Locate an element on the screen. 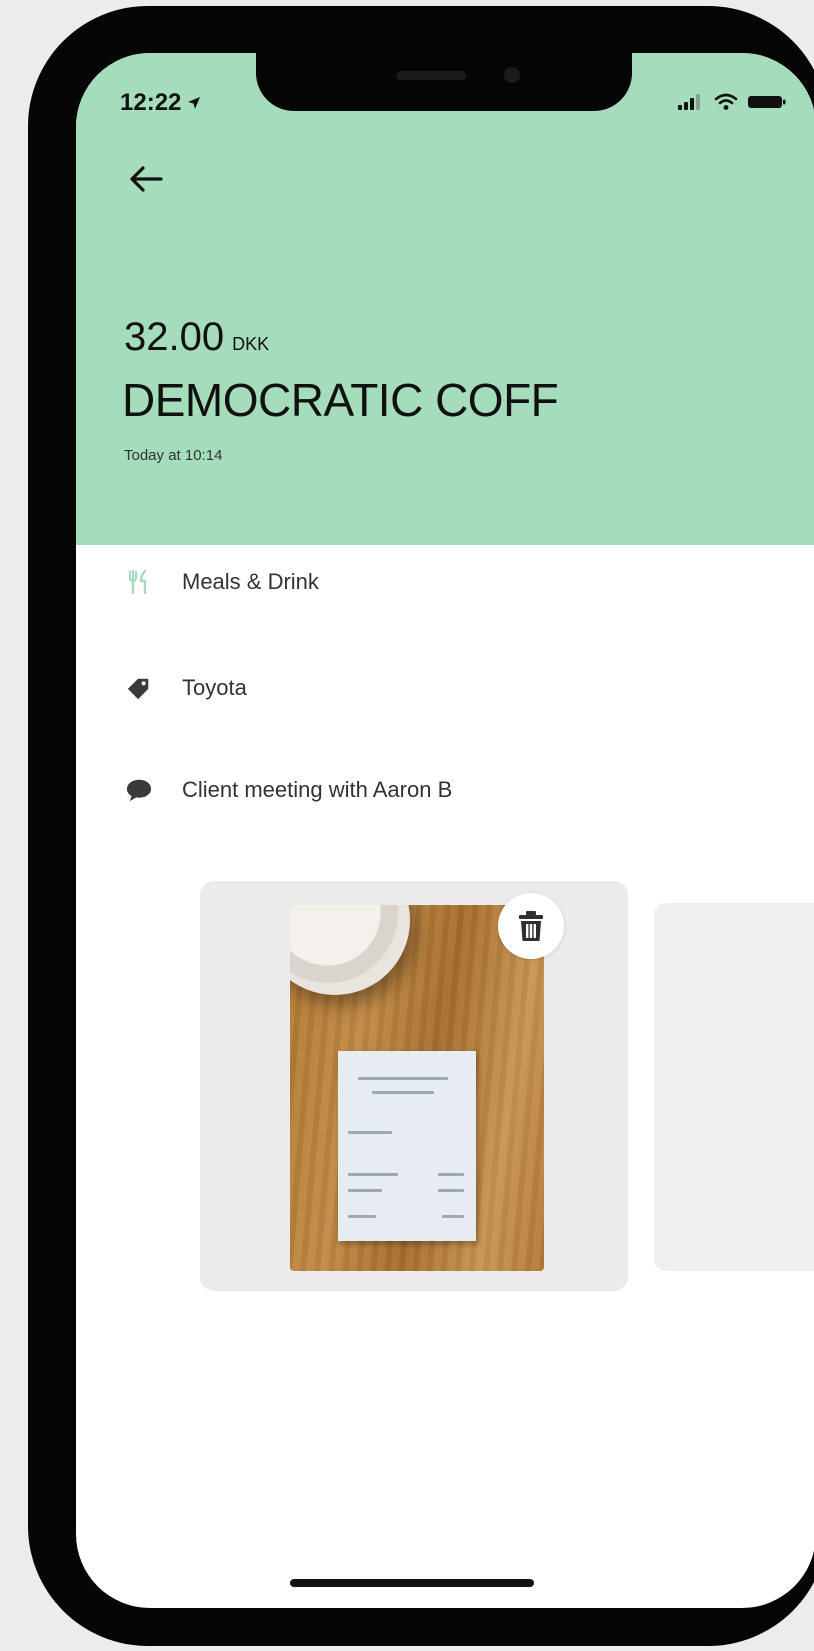 This screenshot has height=1651, width=814. tag-label: Toyota is located at coordinates (214, 687).